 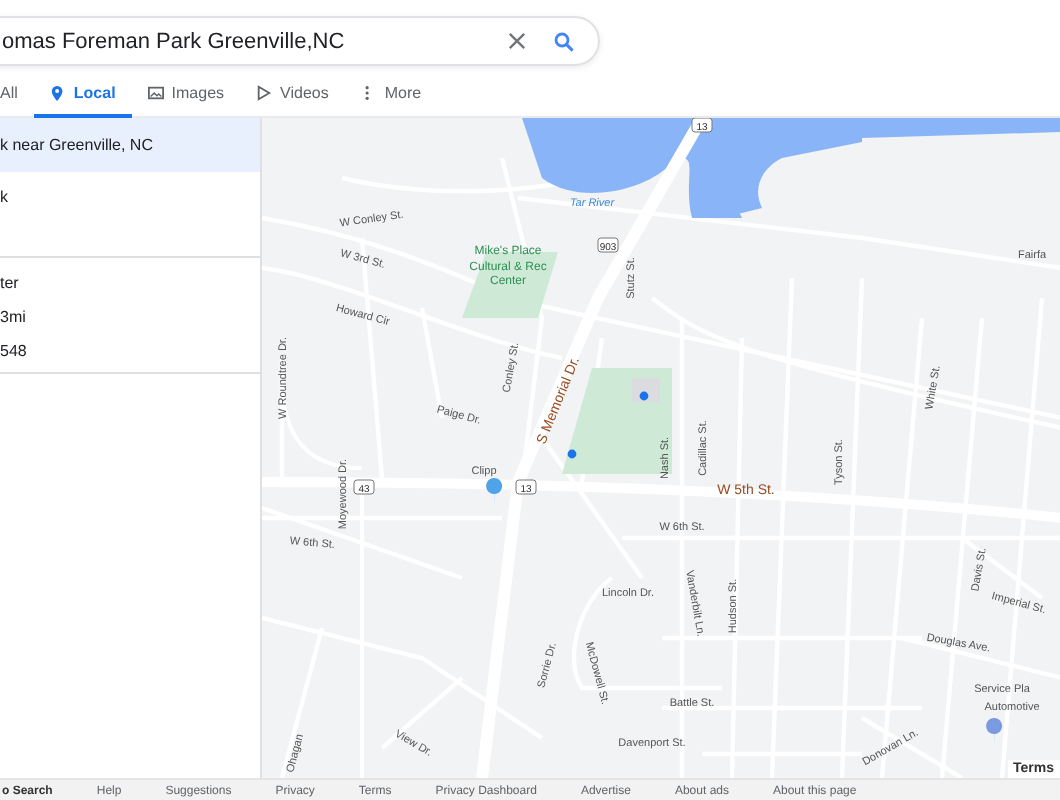 I want to click on result-item: ter 3mi 548, so click(x=130, y=316).